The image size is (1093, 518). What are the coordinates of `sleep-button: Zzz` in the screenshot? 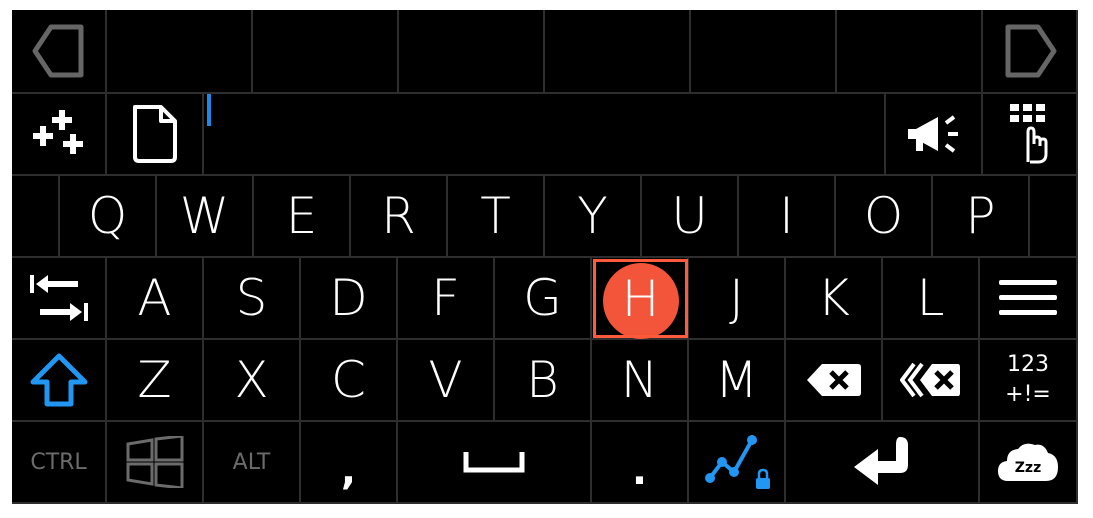 It's located at (1029, 463).